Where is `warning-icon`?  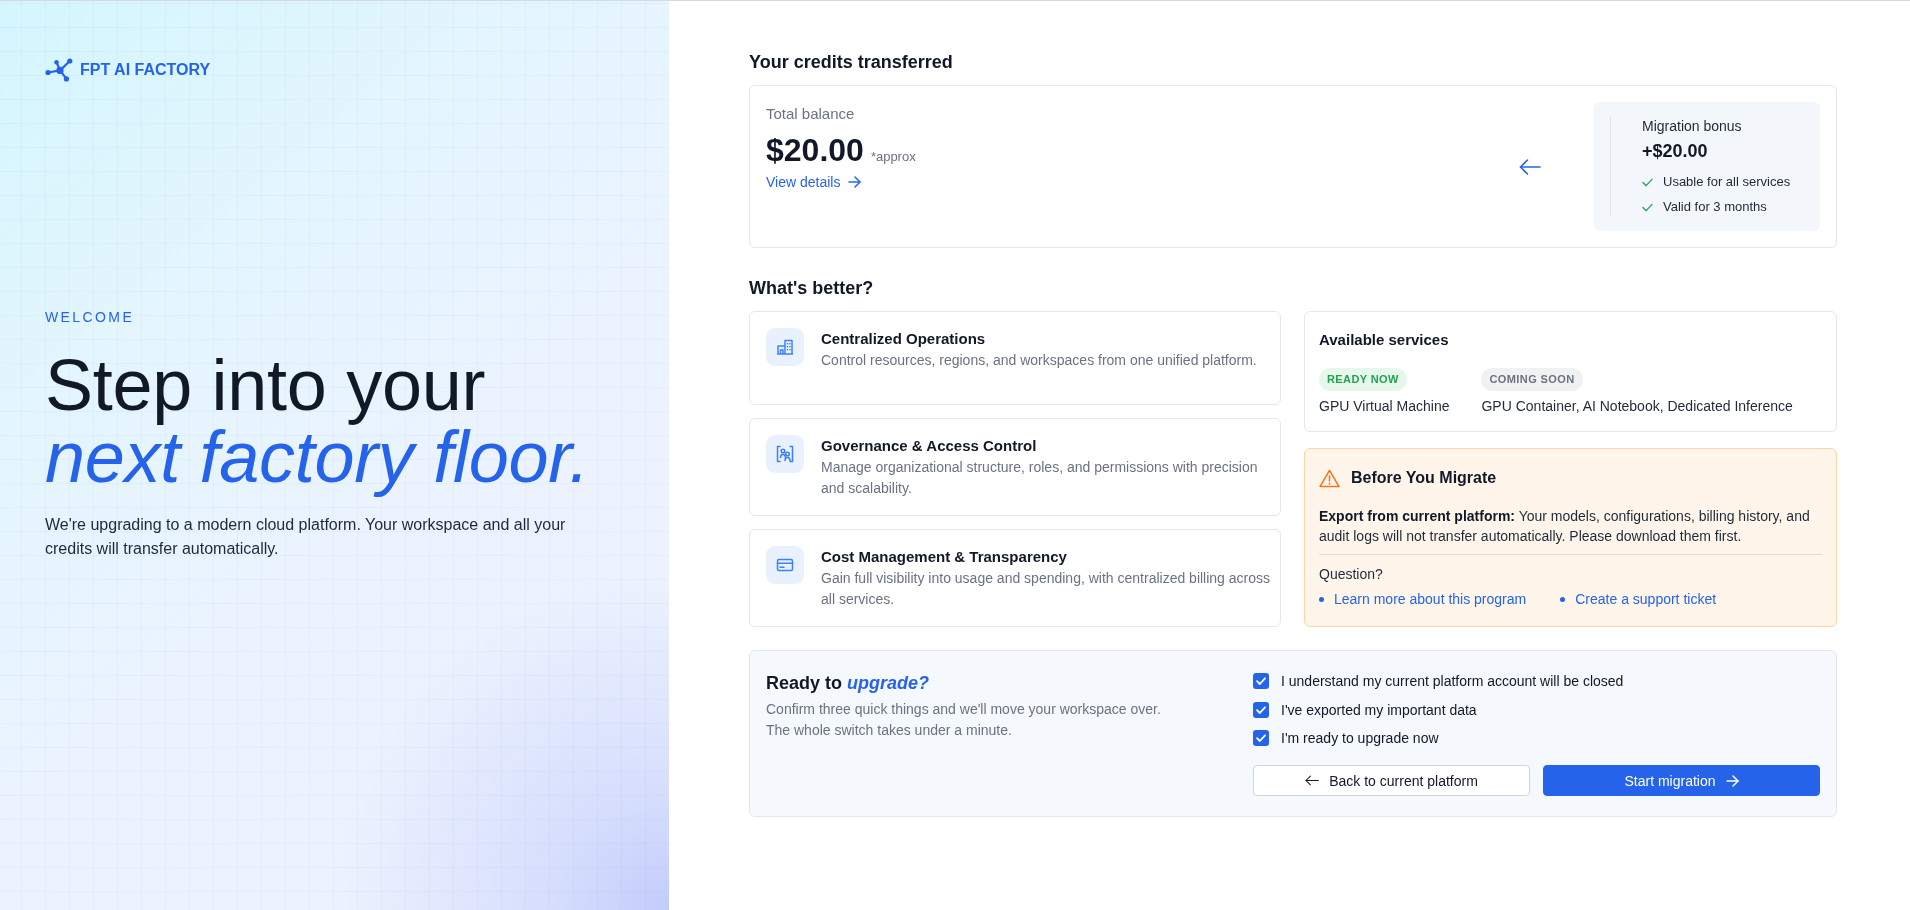 warning-icon is located at coordinates (1329, 478).